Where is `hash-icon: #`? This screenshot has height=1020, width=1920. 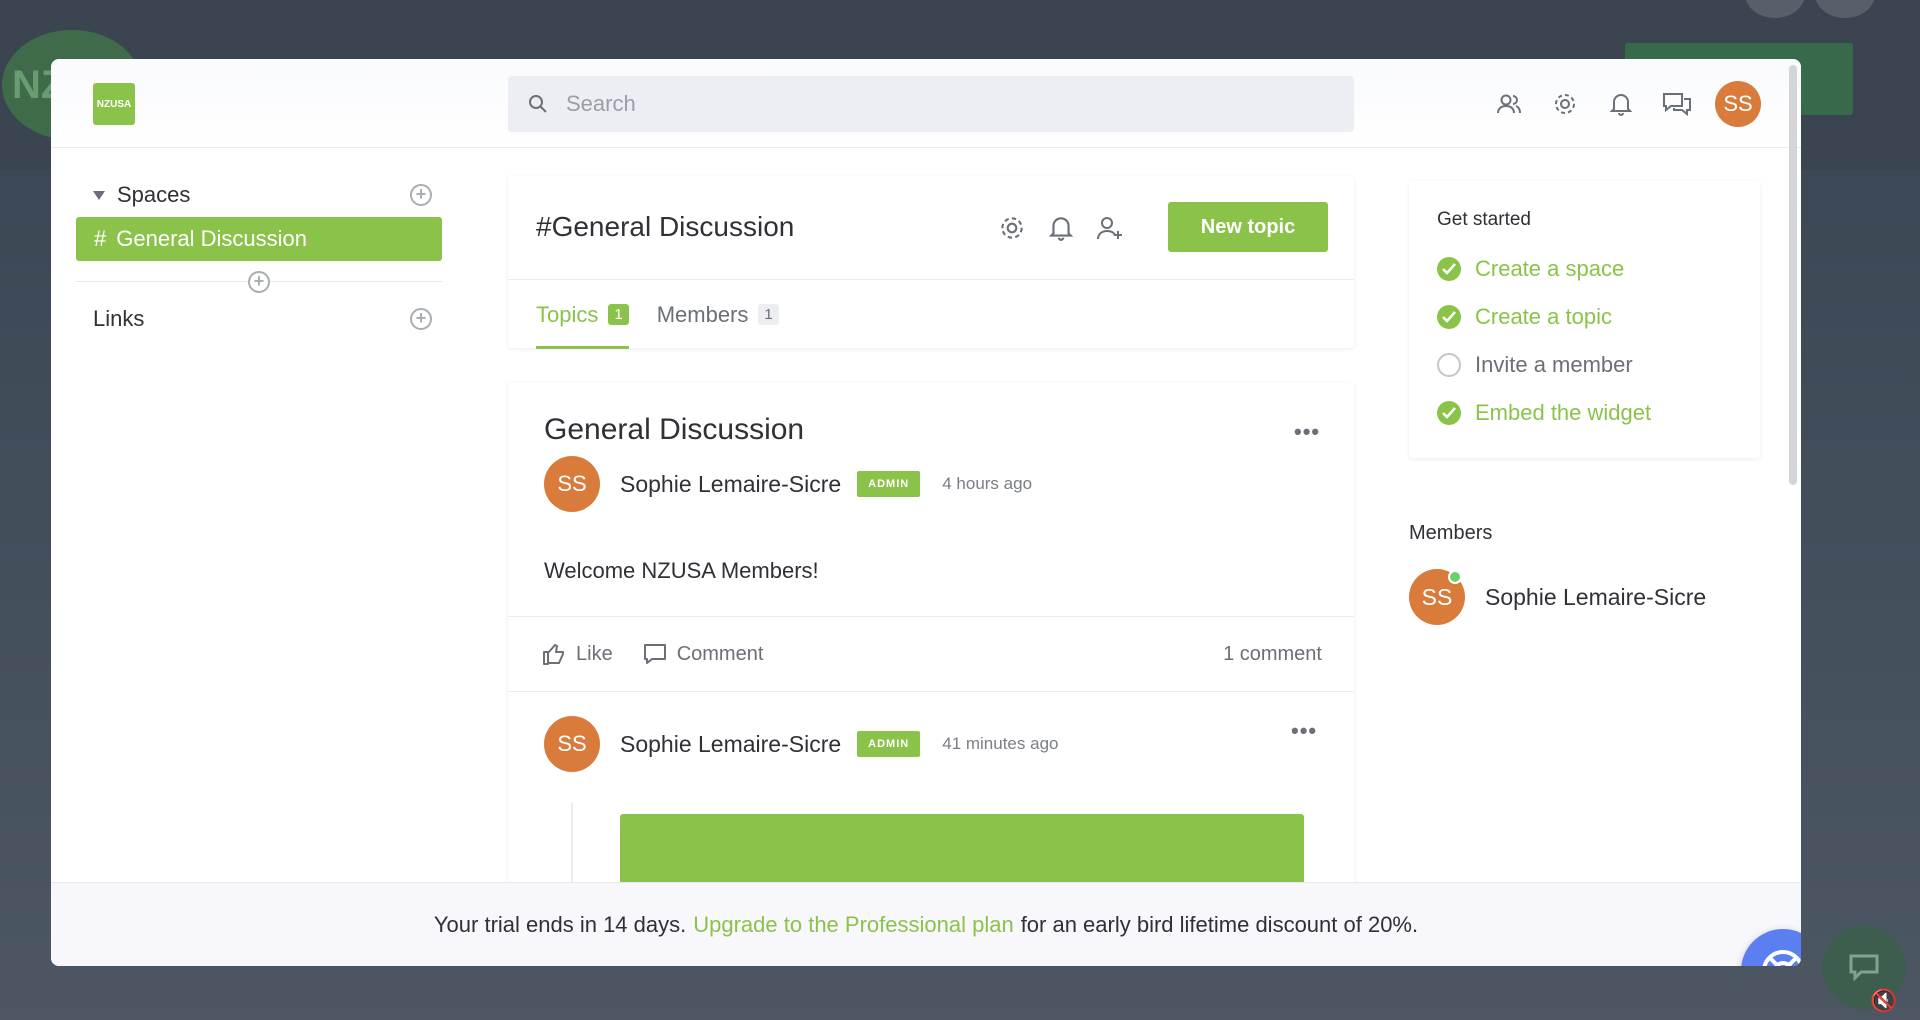 hash-icon: # is located at coordinates (100, 238).